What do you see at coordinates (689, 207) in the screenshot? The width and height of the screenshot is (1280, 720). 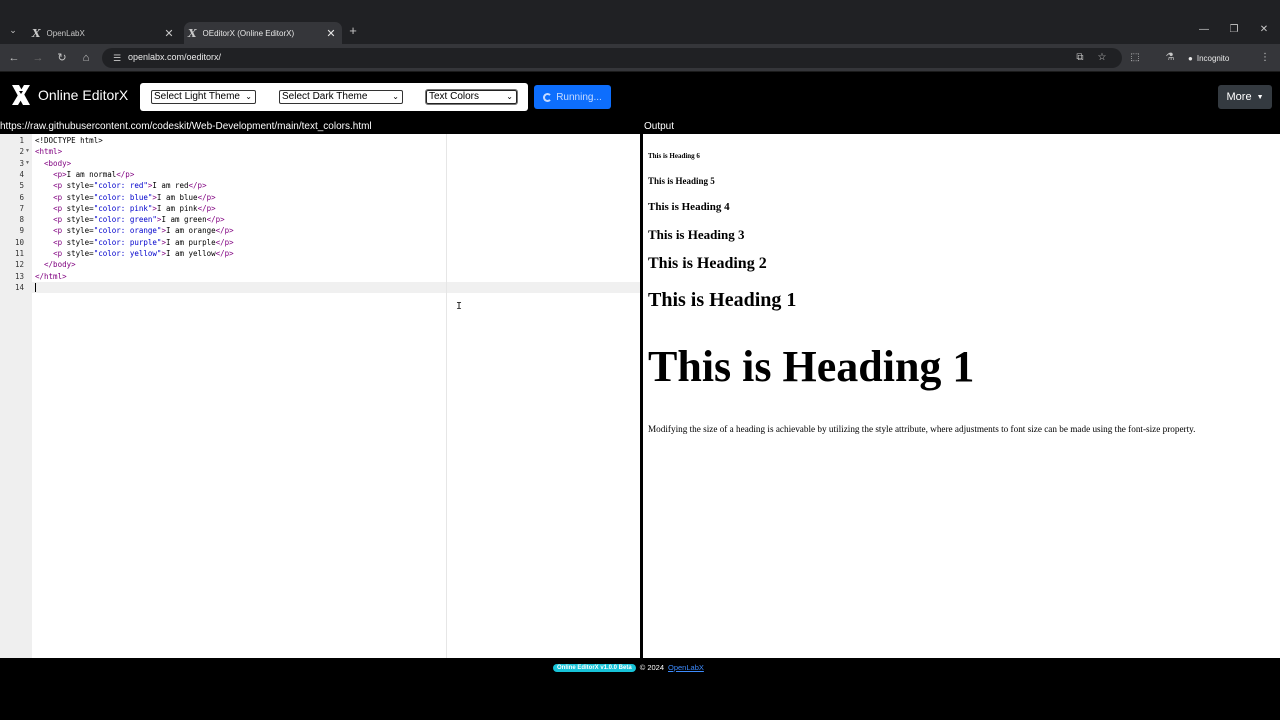 I see `output-heading-4: This is Heading 4` at bounding box center [689, 207].